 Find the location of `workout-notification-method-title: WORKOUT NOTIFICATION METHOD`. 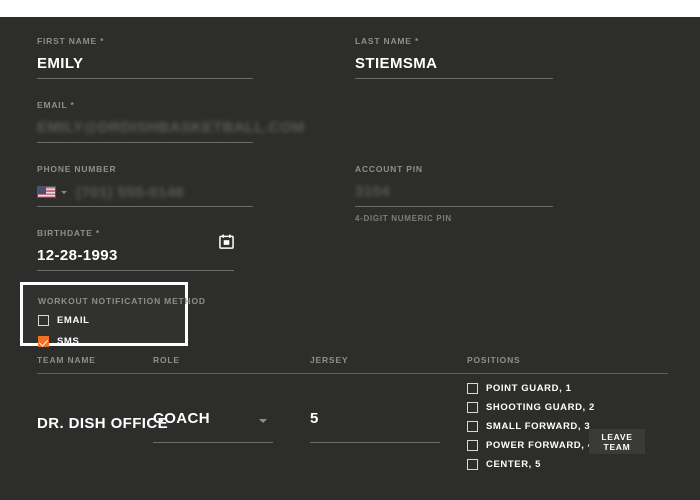

workout-notification-method-title: WORKOUT NOTIFICATION METHOD is located at coordinates (122, 301).